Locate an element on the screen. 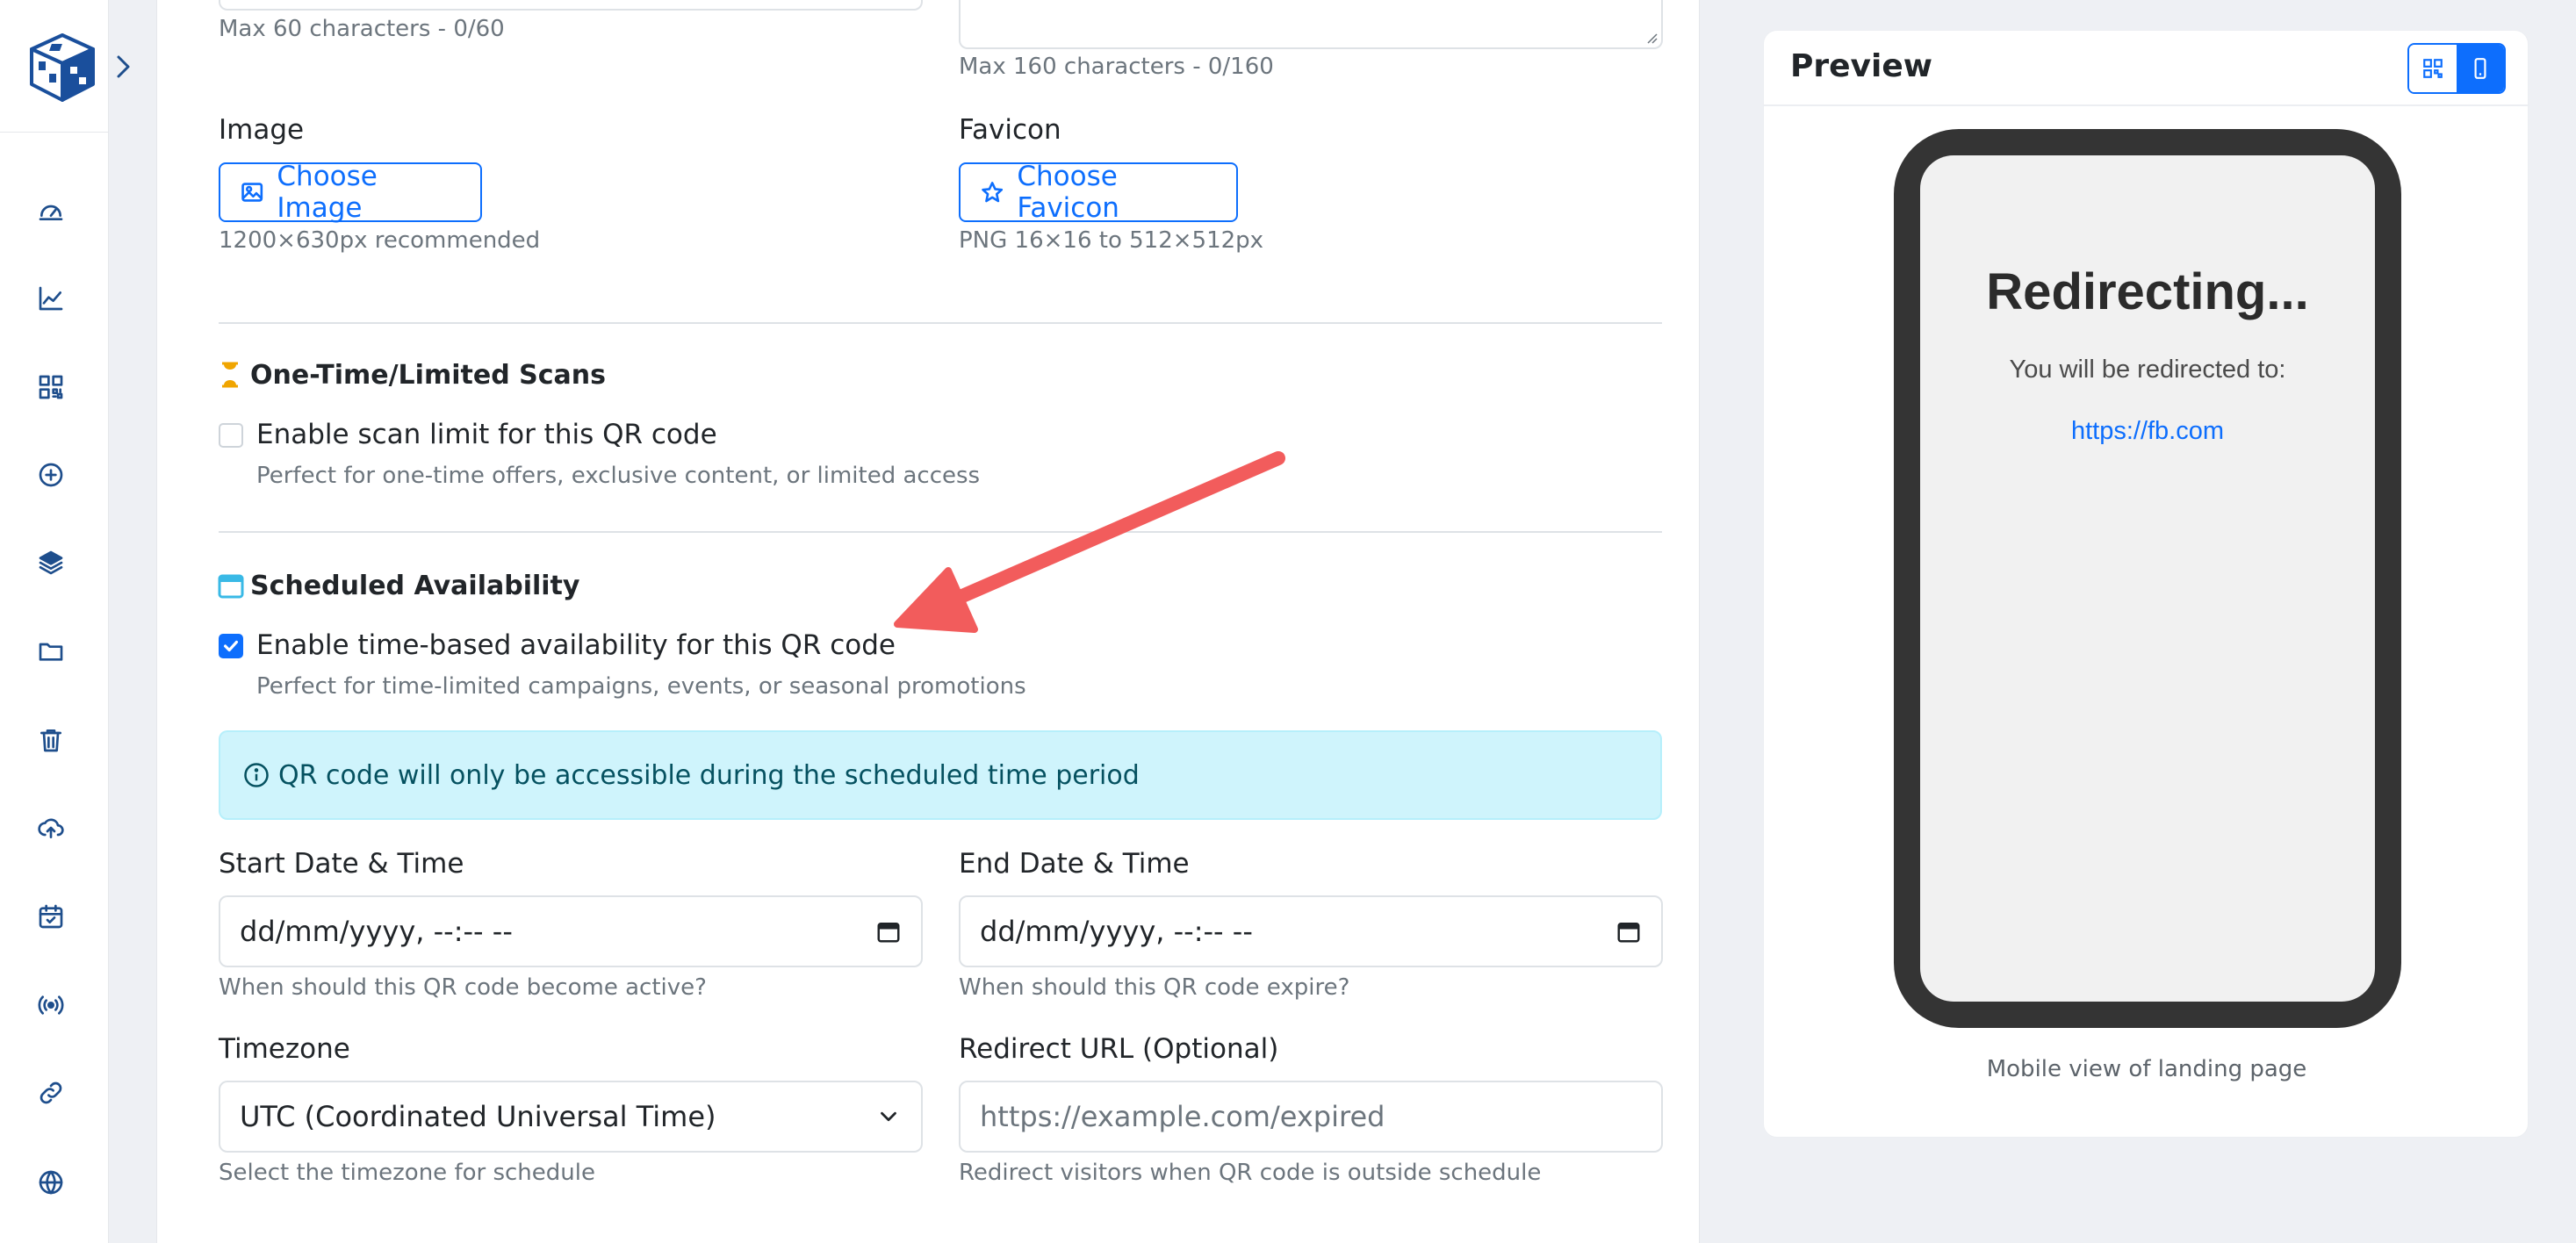 The image size is (2576, 1243). choose-favicon-button: Choose Favicon is located at coordinates (1098, 193).